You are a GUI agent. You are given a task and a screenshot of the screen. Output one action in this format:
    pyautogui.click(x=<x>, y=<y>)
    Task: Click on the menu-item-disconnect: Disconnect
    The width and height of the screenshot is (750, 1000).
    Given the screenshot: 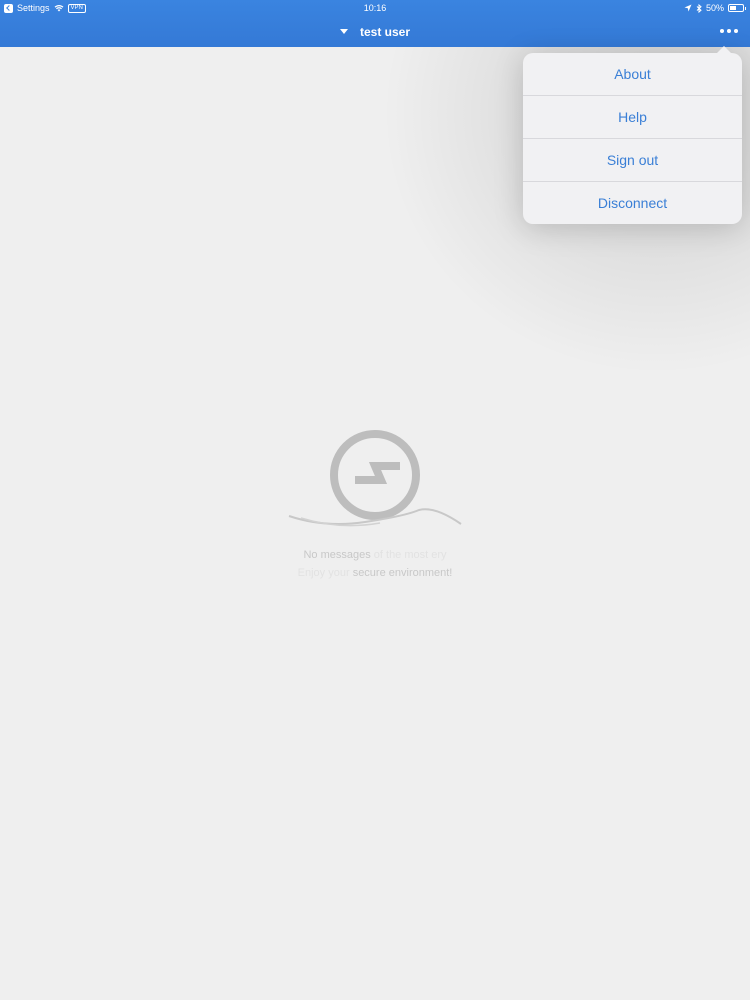 What is the action you would take?
    pyautogui.click(x=632, y=203)
    